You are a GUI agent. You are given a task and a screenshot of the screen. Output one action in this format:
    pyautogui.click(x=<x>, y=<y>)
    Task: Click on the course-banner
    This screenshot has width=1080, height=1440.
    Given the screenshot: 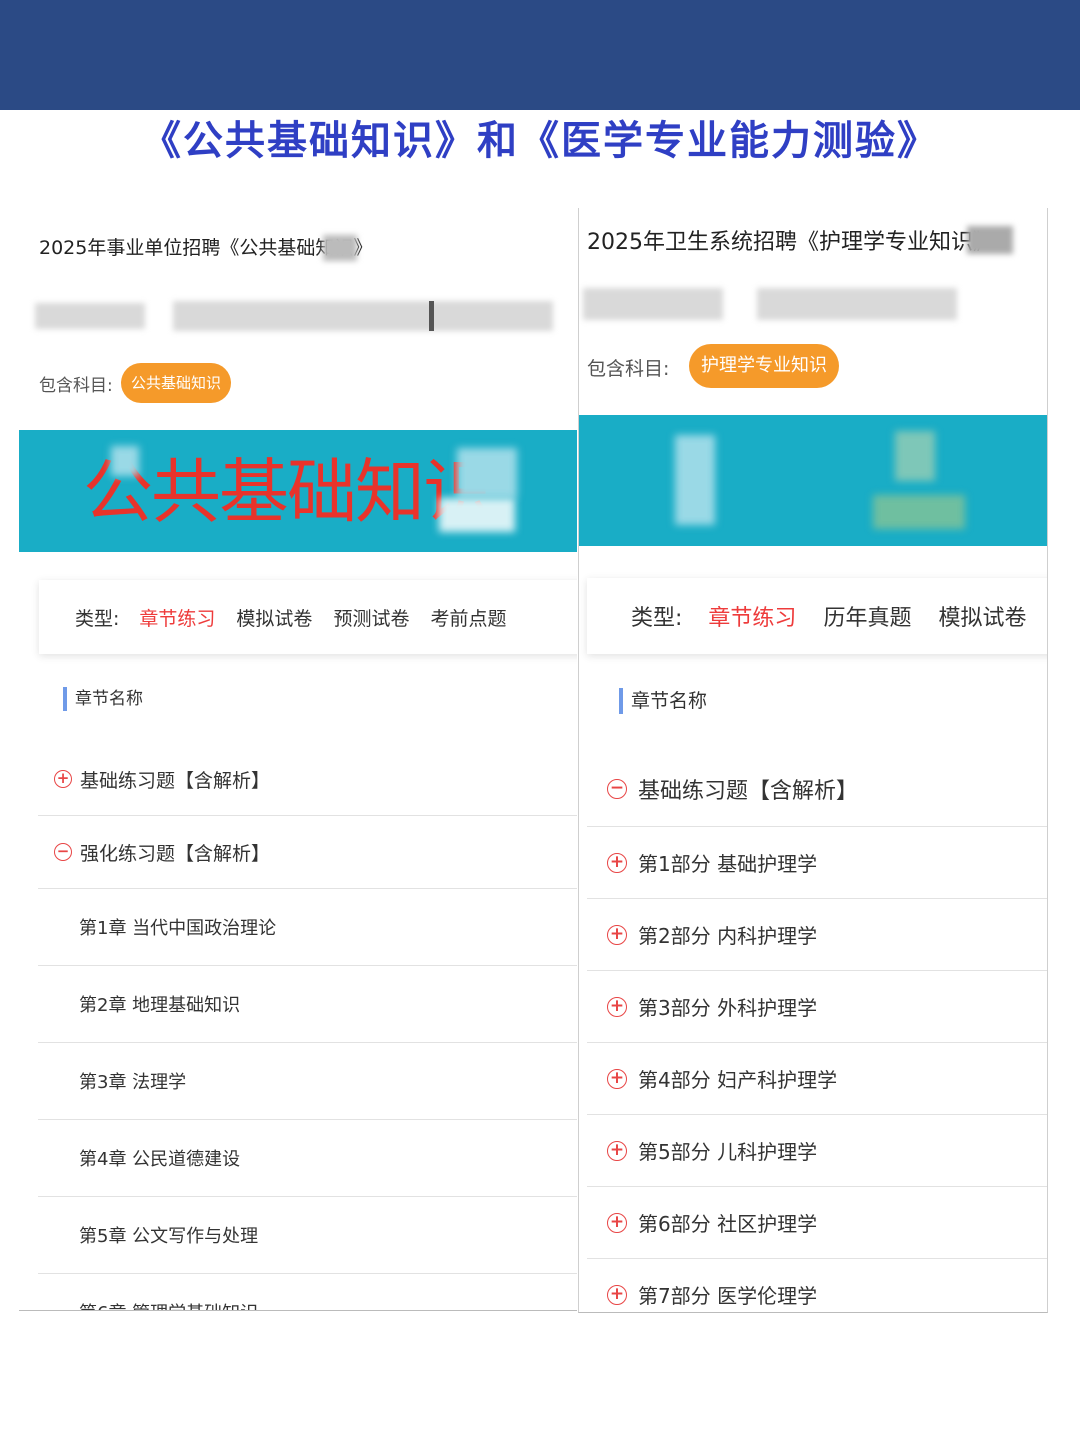 What is the action you would take?
    pyautogui.click(x=813, y=480)
    